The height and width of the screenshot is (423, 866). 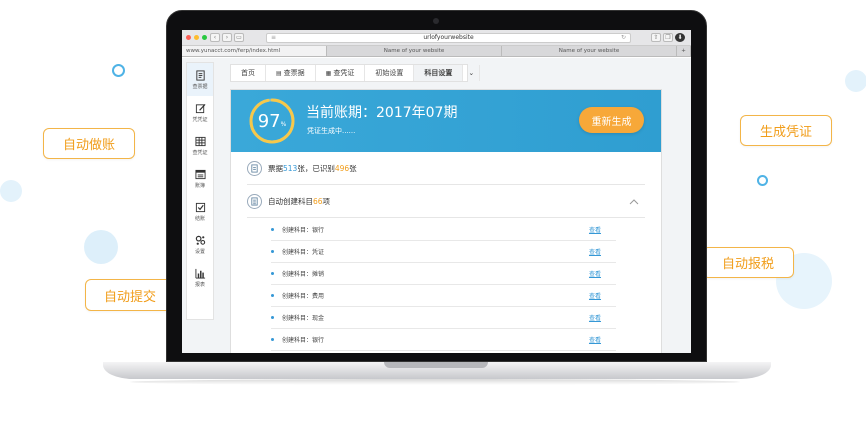 I want to click on laptop-notch, so click(x=436, y=365).